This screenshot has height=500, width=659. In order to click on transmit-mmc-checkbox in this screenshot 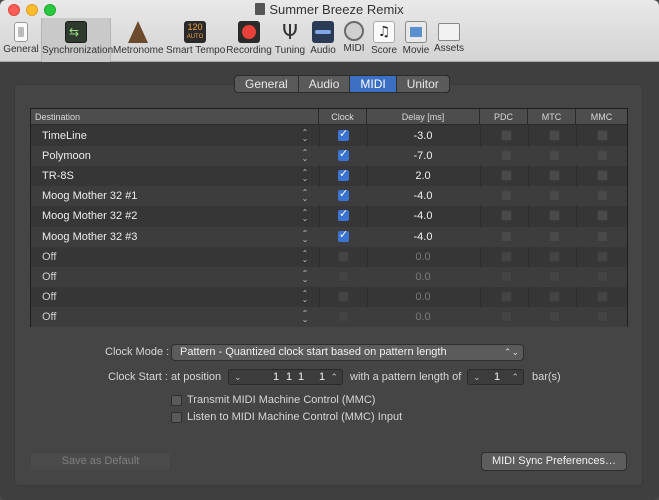, I will do `click(176, 400)`.